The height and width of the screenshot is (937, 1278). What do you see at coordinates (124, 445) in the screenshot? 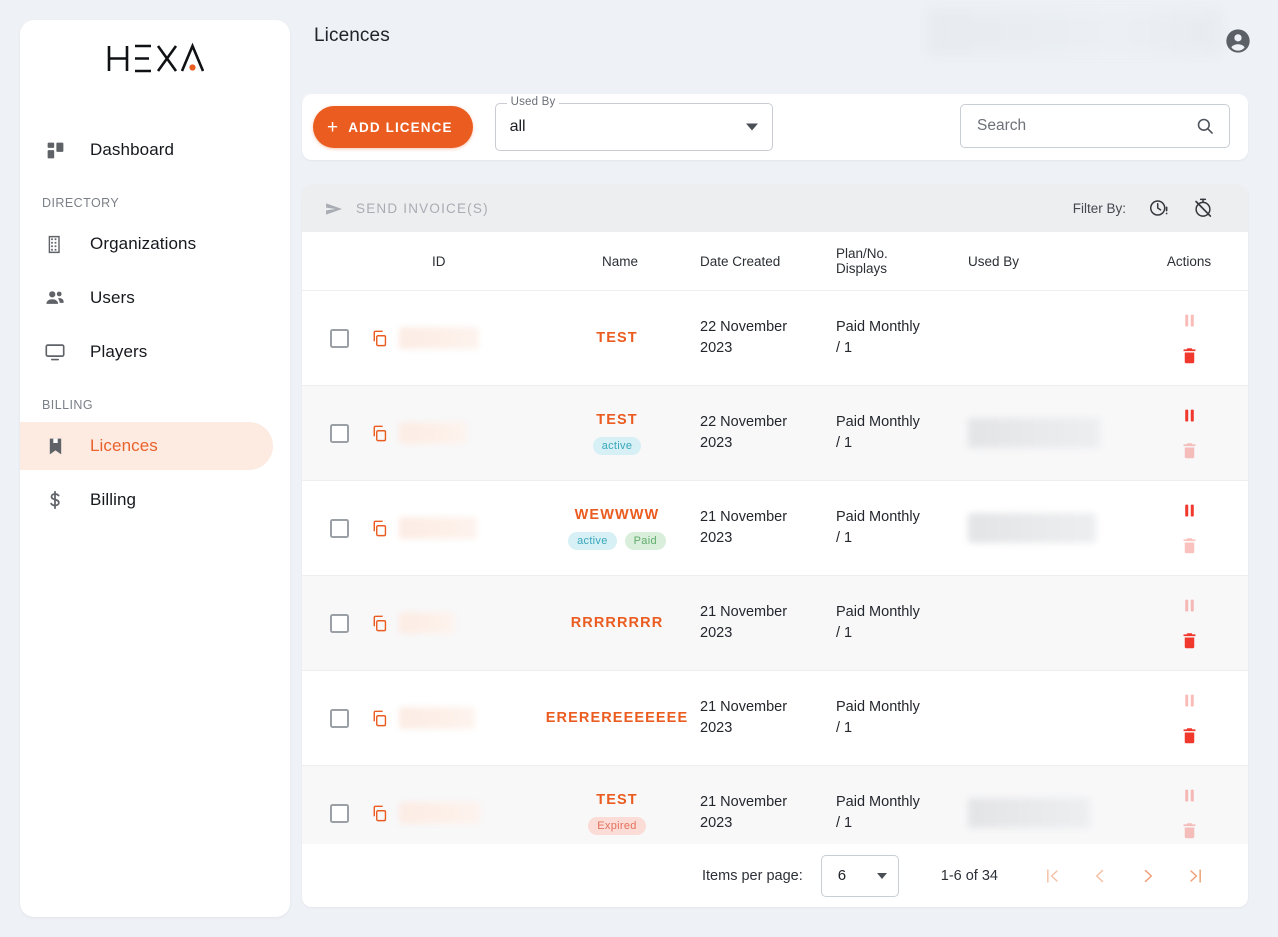
I see `sidebar-item-label: Licences` at bounding box center [124, 445].